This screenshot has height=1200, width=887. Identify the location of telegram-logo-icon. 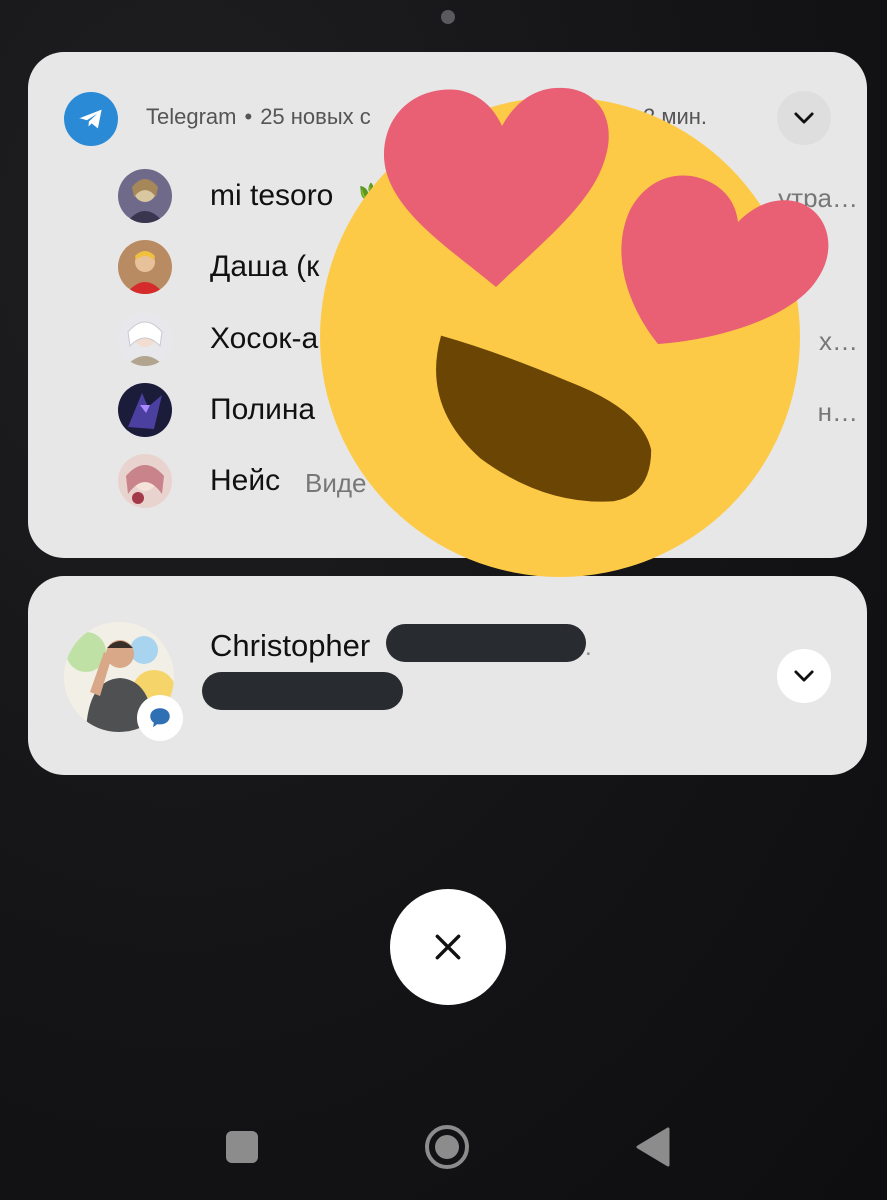
(91, 119).